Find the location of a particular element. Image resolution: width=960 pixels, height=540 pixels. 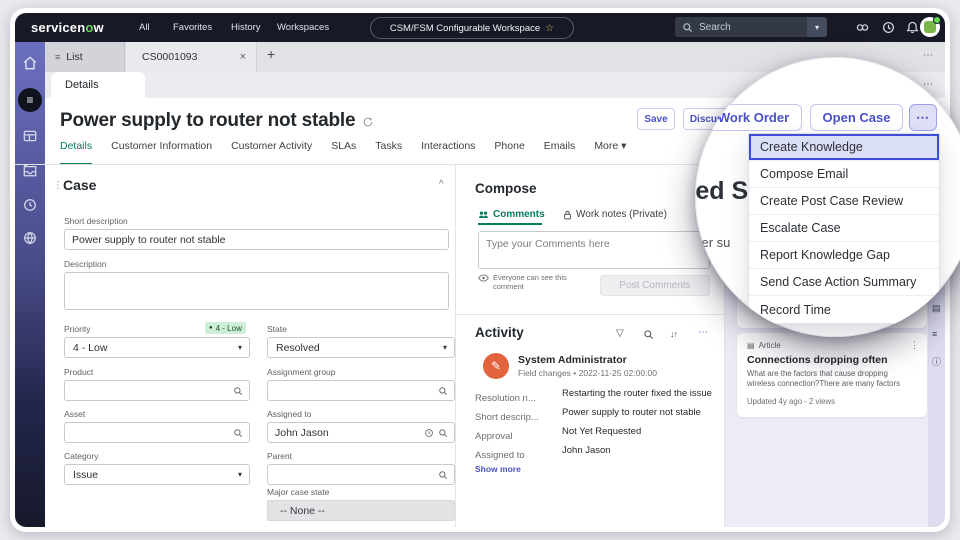

servicenow-logo: servicenow is located at coordinates (67, 27).